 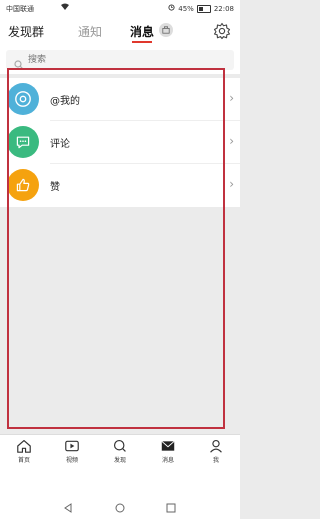 I want to click on contacts-icon, so click(x=166, y=30).